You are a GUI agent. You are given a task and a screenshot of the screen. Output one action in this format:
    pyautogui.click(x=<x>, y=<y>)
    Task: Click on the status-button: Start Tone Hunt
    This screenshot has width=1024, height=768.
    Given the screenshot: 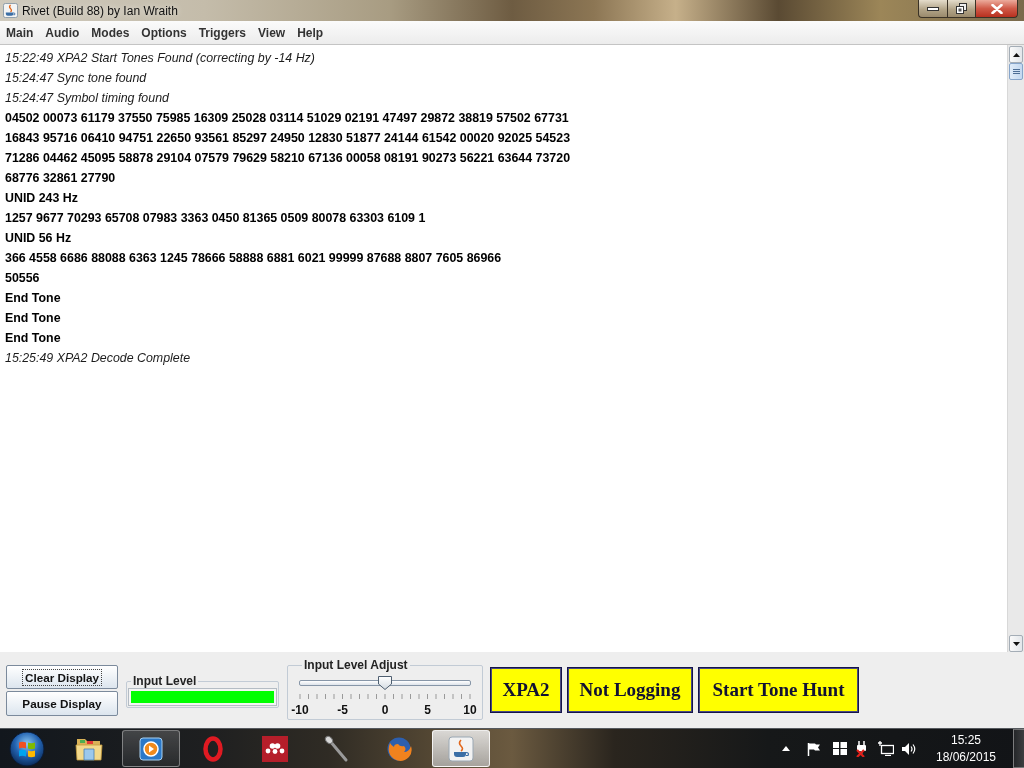 What is the action you would take?
    pyautogui.click(x=778, y=690)
    